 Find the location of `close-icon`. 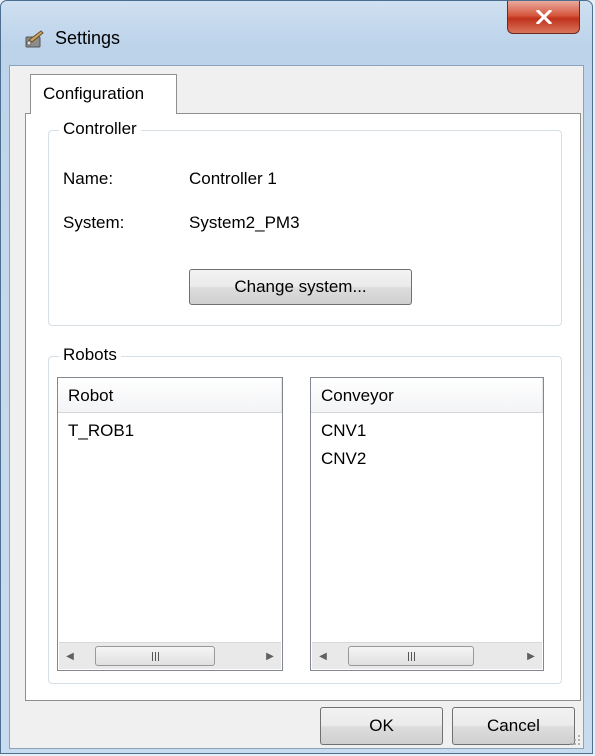

close-icon is located at coordinates (543, 17).